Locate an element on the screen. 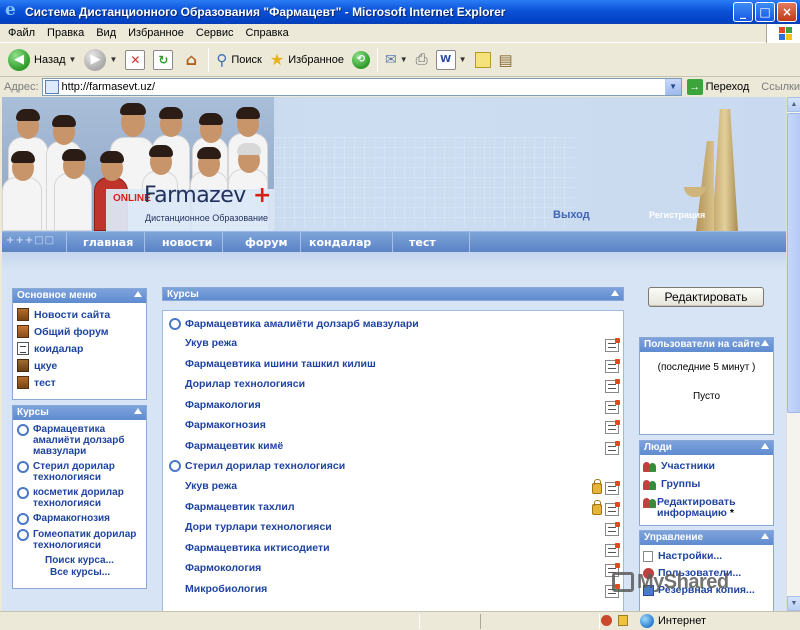 The image size is (800, 630). scroll-thumb is located at coordinates (793, 263).